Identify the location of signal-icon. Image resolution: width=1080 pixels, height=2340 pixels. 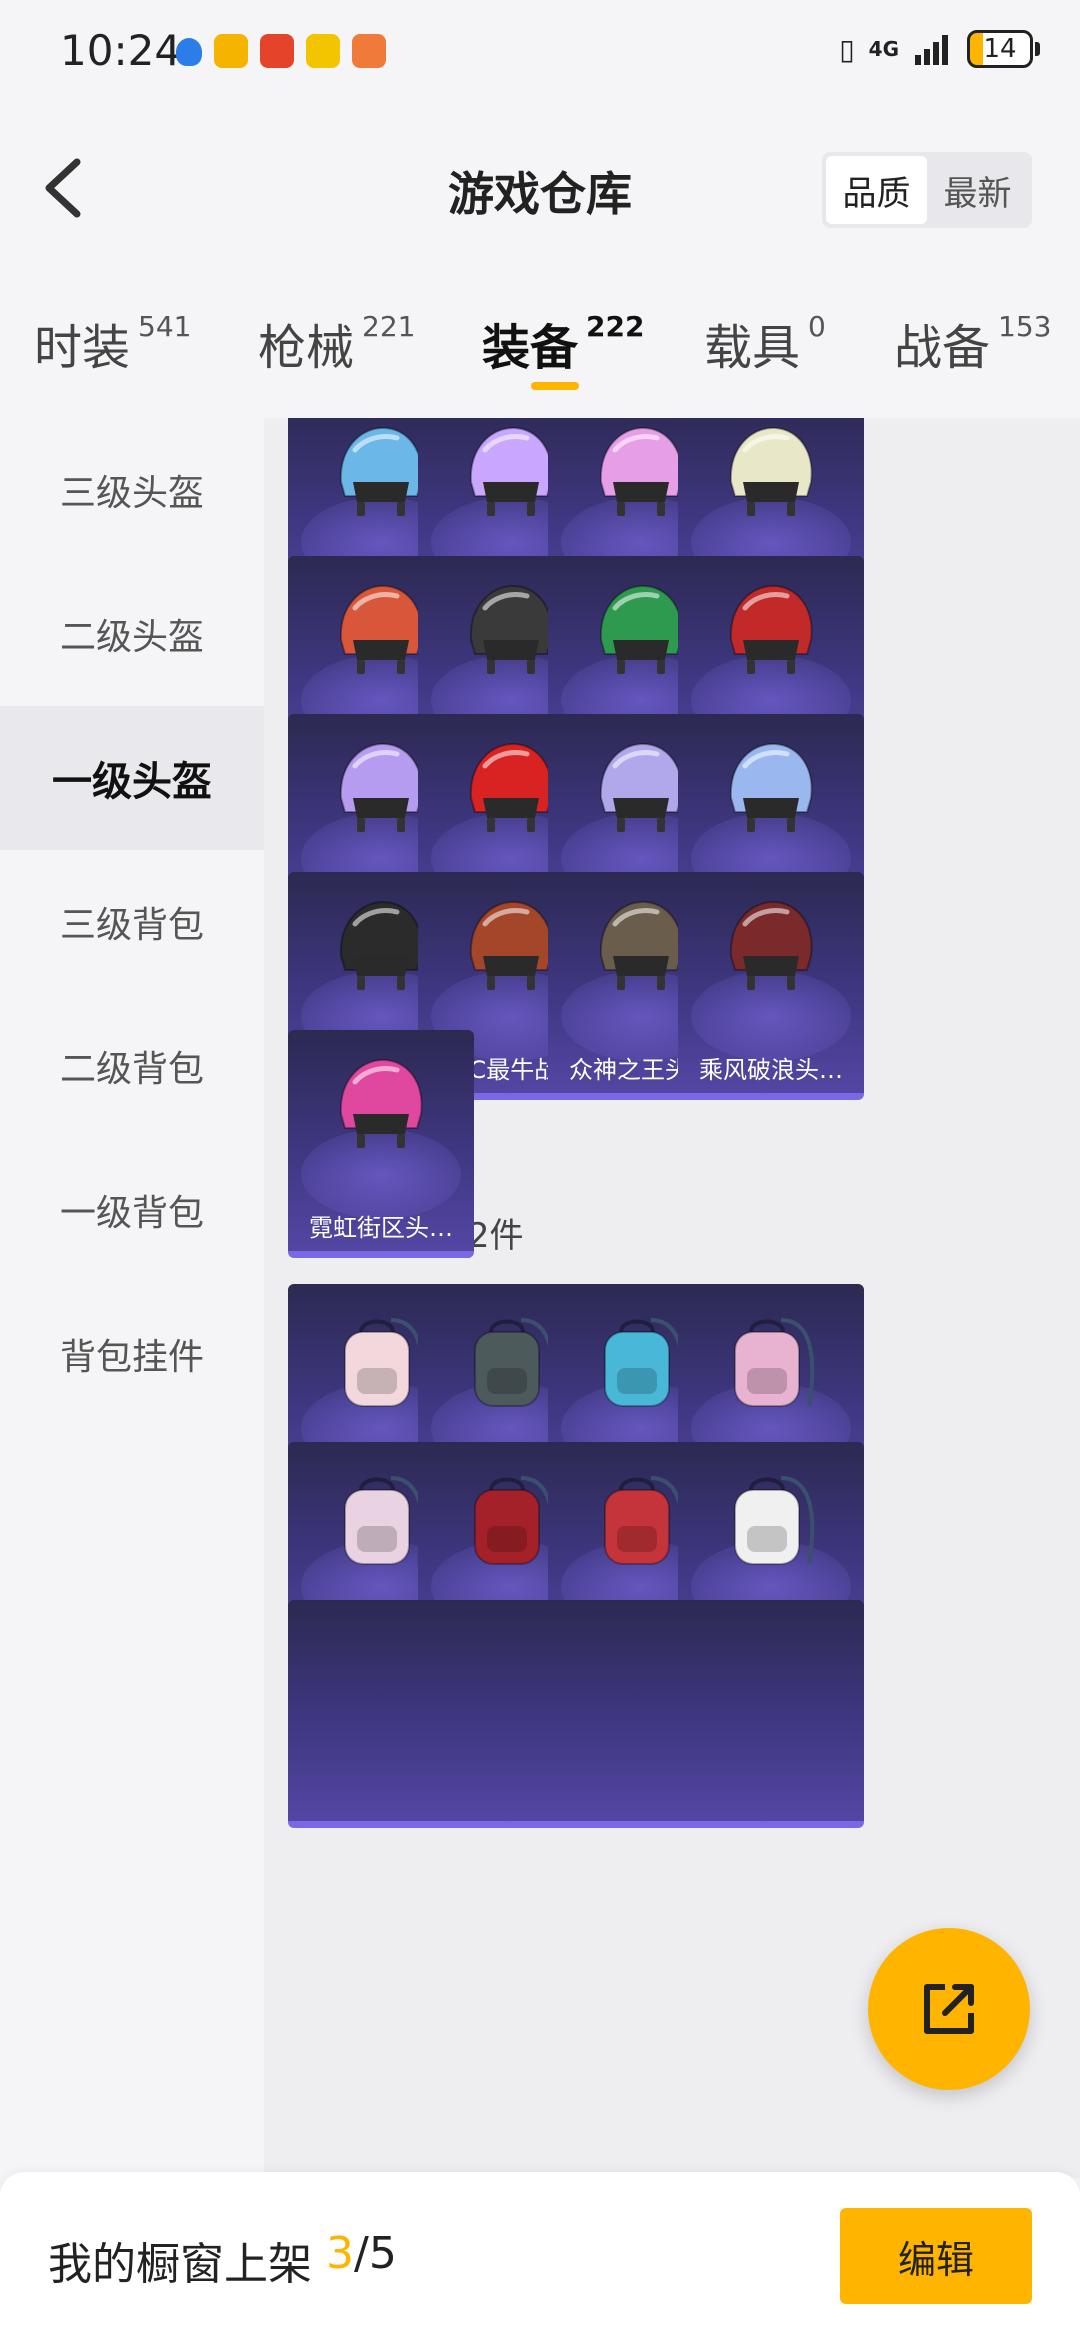
(931, 50).